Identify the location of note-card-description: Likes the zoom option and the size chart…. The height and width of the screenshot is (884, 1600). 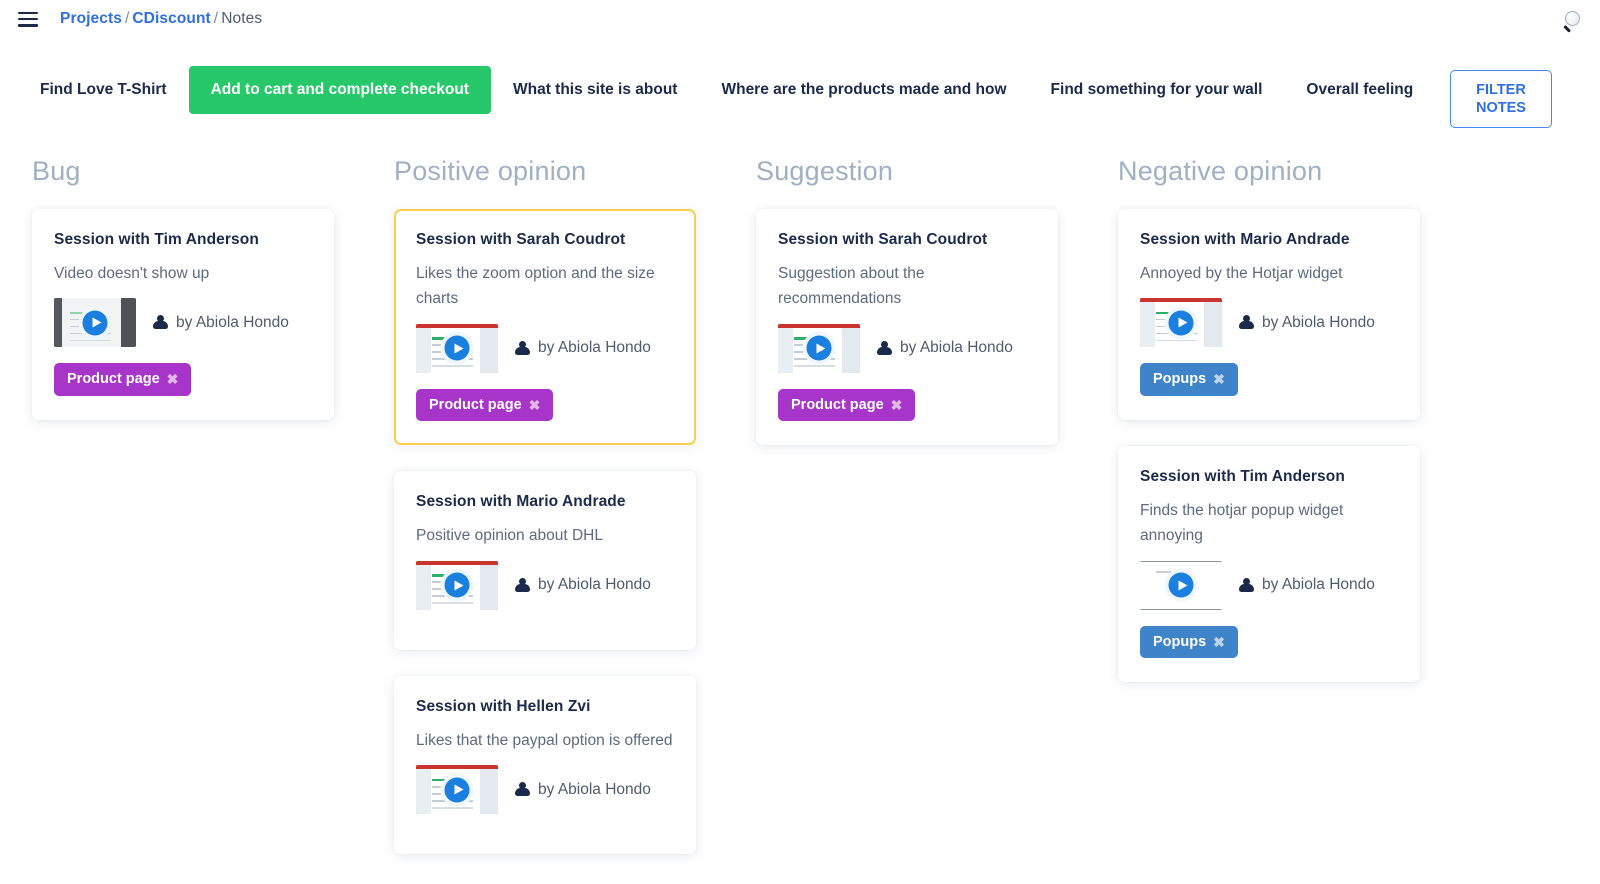
(535, 286).